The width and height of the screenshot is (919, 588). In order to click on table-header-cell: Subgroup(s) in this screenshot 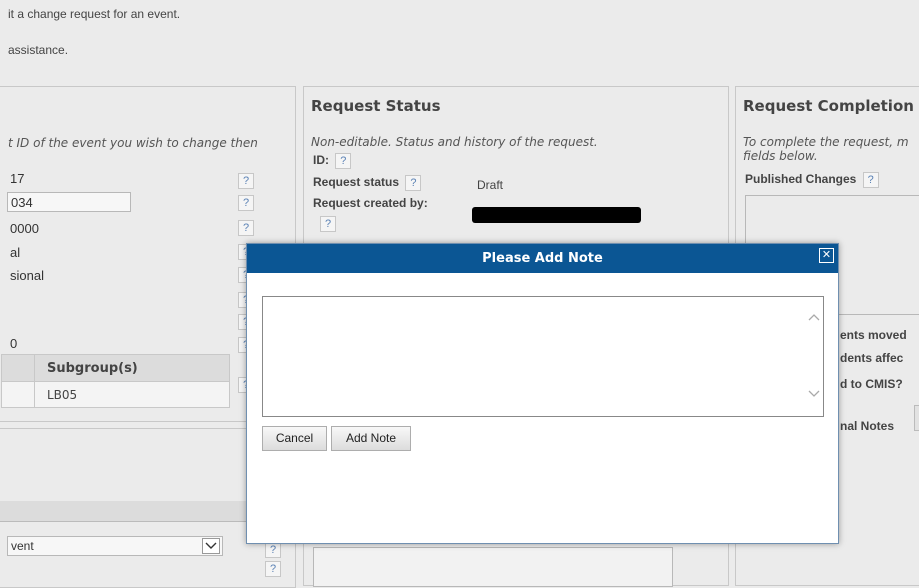, I will do `click(132, 368)`.